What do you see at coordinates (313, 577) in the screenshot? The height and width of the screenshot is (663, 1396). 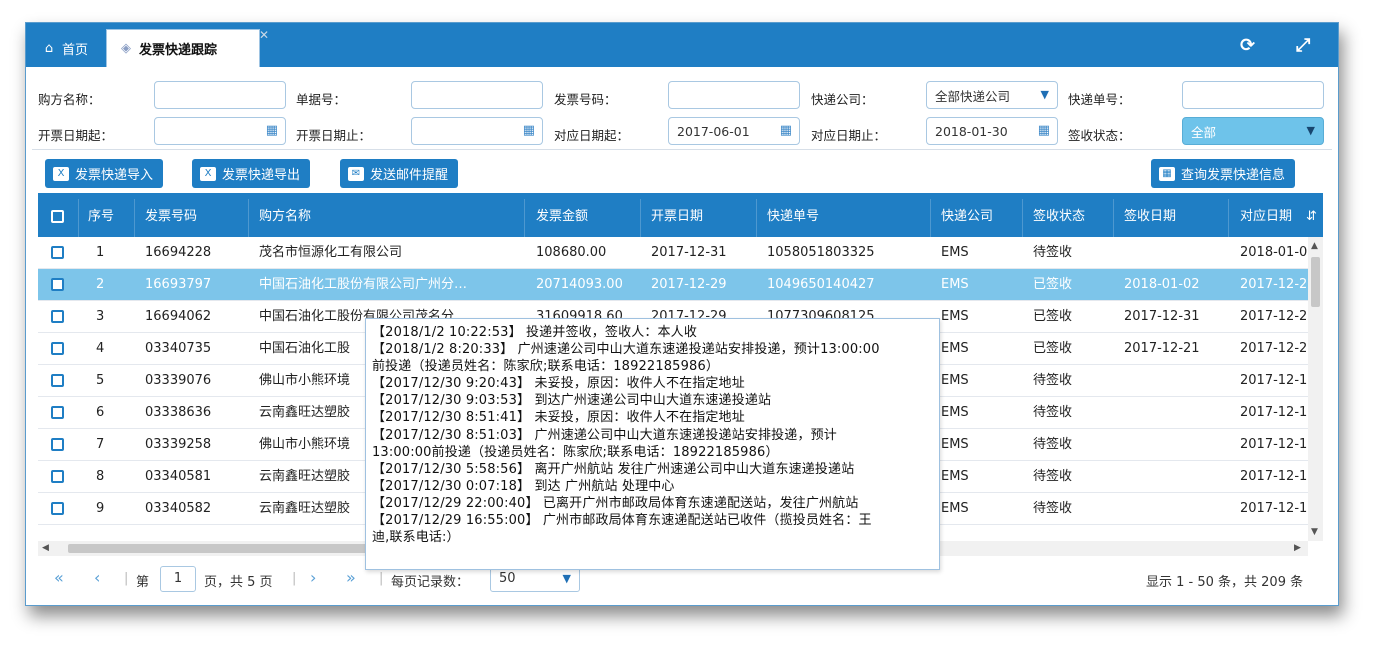 I see `next-page-icon: ›` at bounding box center [313, 577].